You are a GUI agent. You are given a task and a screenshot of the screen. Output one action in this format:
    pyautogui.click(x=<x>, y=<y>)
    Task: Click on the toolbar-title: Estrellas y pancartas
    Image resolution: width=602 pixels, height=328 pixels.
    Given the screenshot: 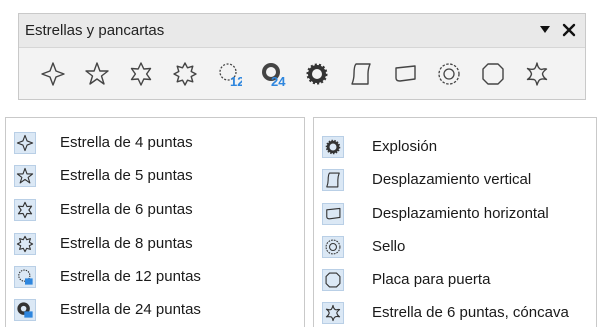 What is the action you would take?
    pyautogui.click(x=95, y=30)
    